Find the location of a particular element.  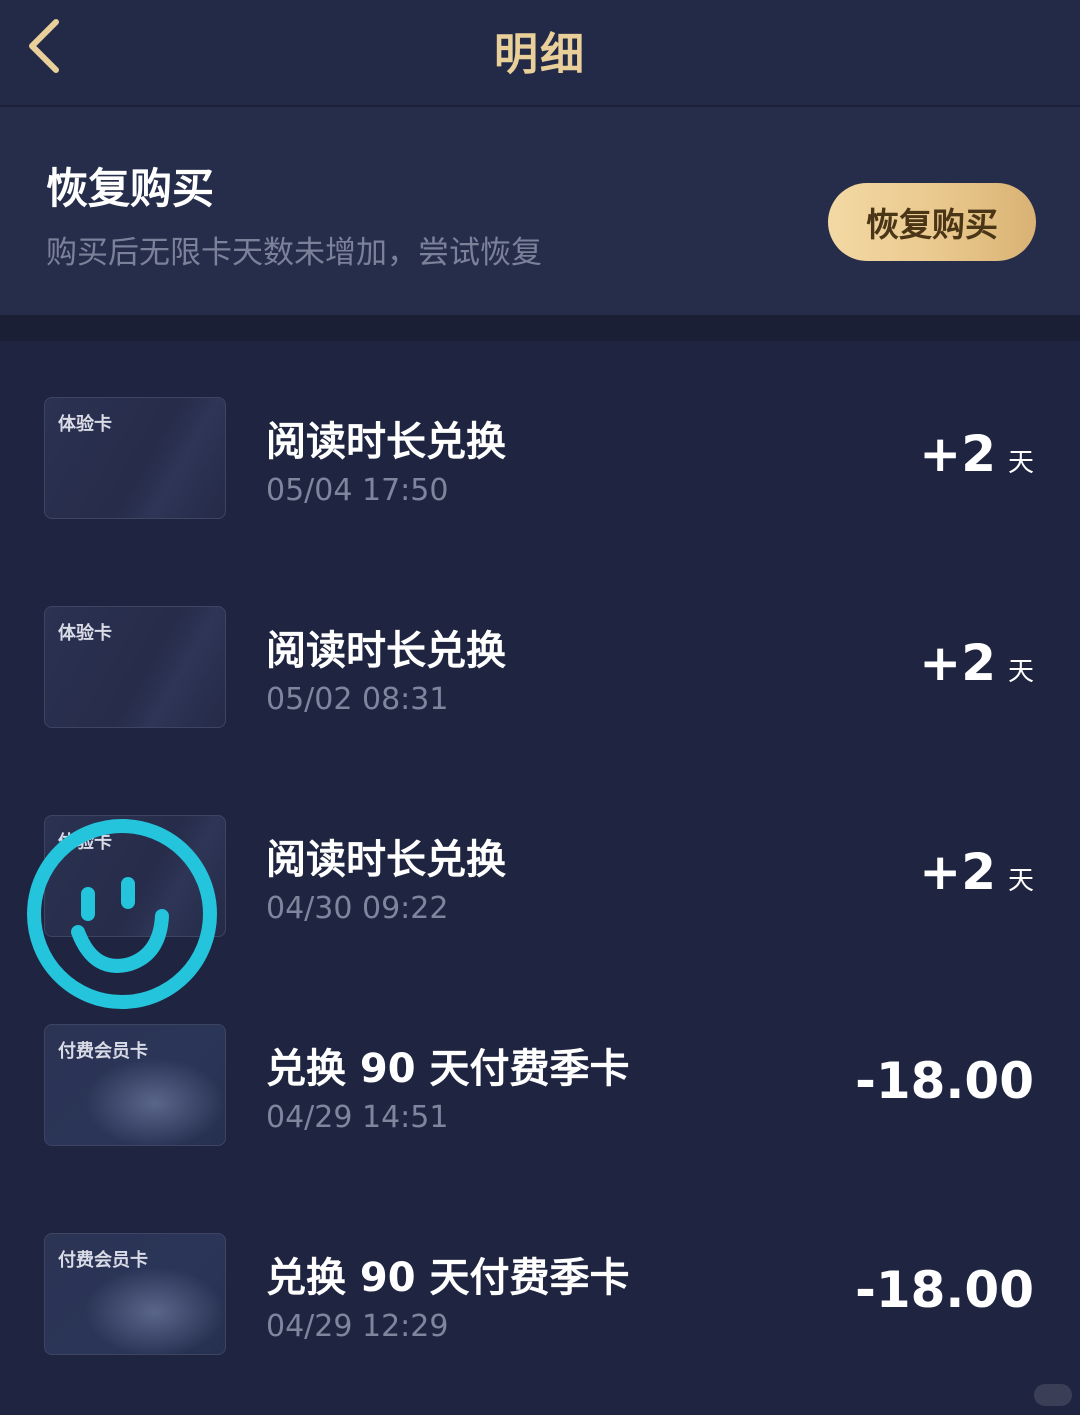

restore-purchase-button: 恢复购买 is located at coordinates (932, 222).